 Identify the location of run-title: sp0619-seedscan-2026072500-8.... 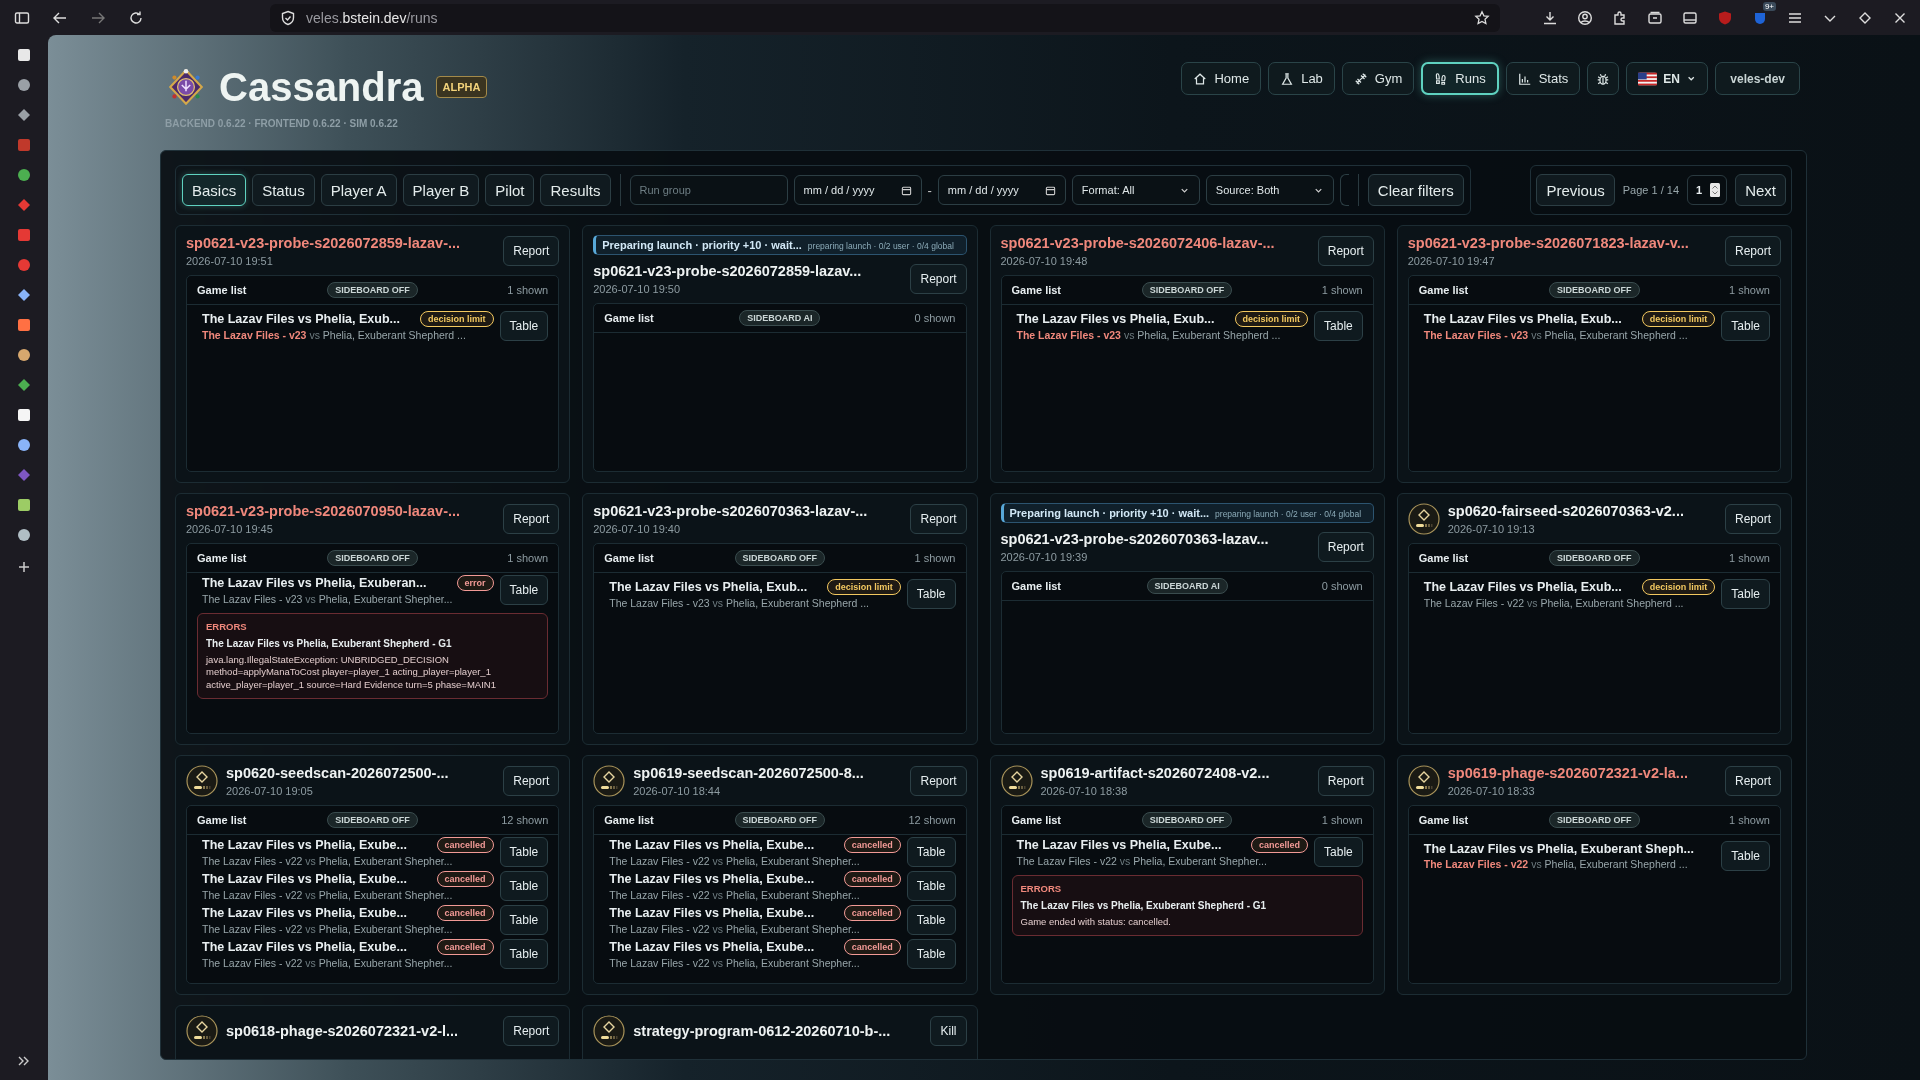
(768, 773).